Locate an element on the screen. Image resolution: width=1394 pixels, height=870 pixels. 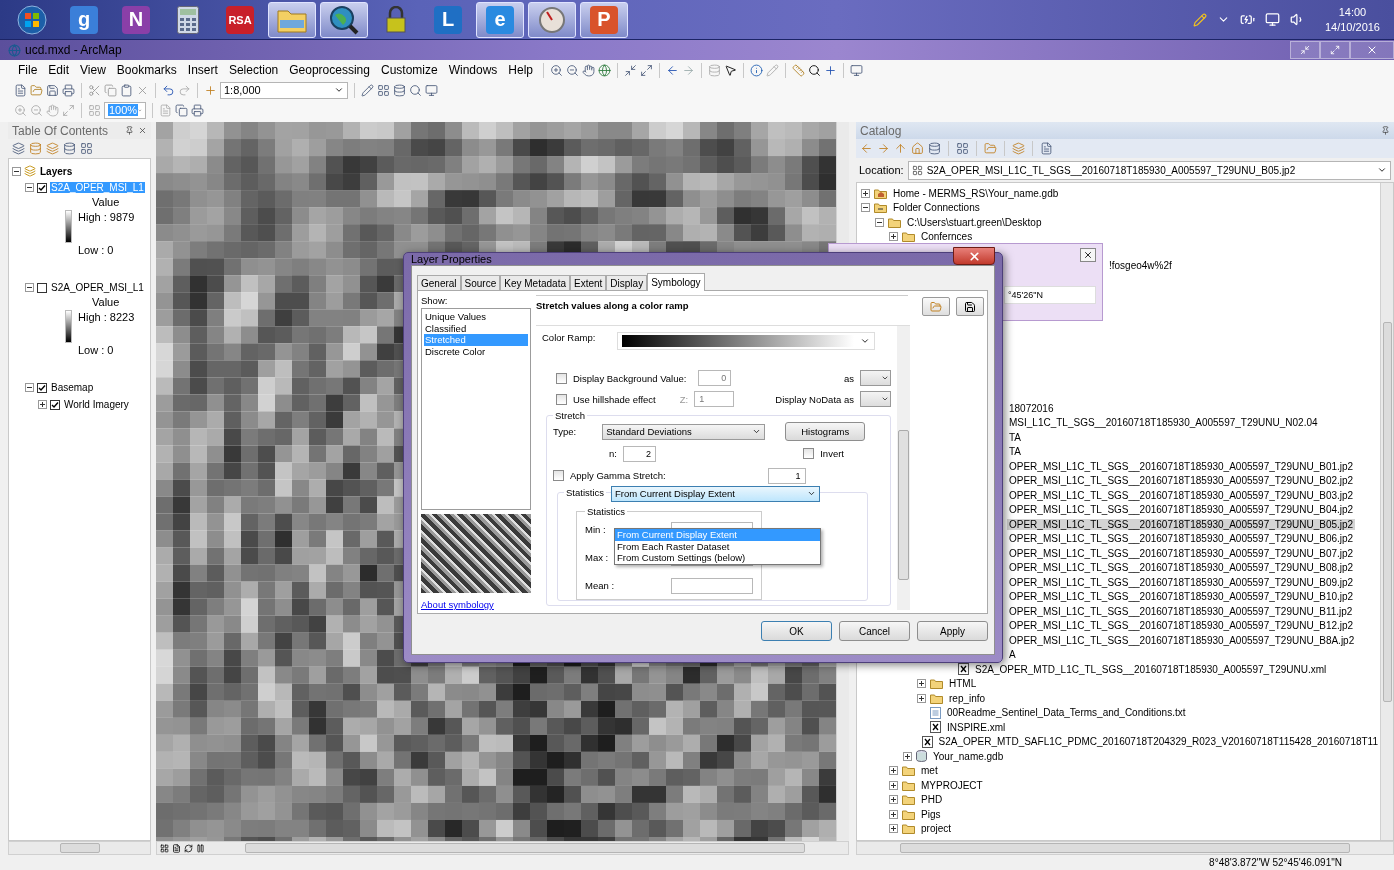
option-label: Apply Gamma Stretch: is located at coordinates (618, 476).